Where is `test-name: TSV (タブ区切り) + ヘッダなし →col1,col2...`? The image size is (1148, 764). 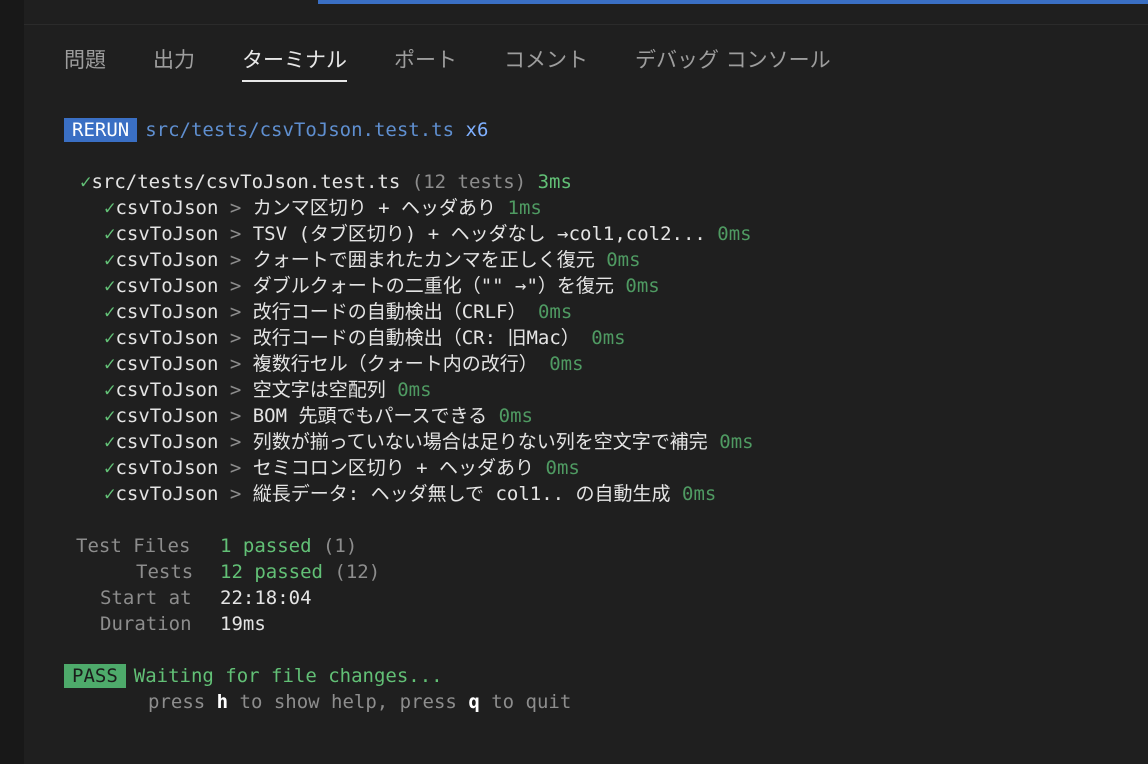
test-name: TSV (タブ区切り) + ヘッダなし →col1,col2... is located at coordinates (479, 234).